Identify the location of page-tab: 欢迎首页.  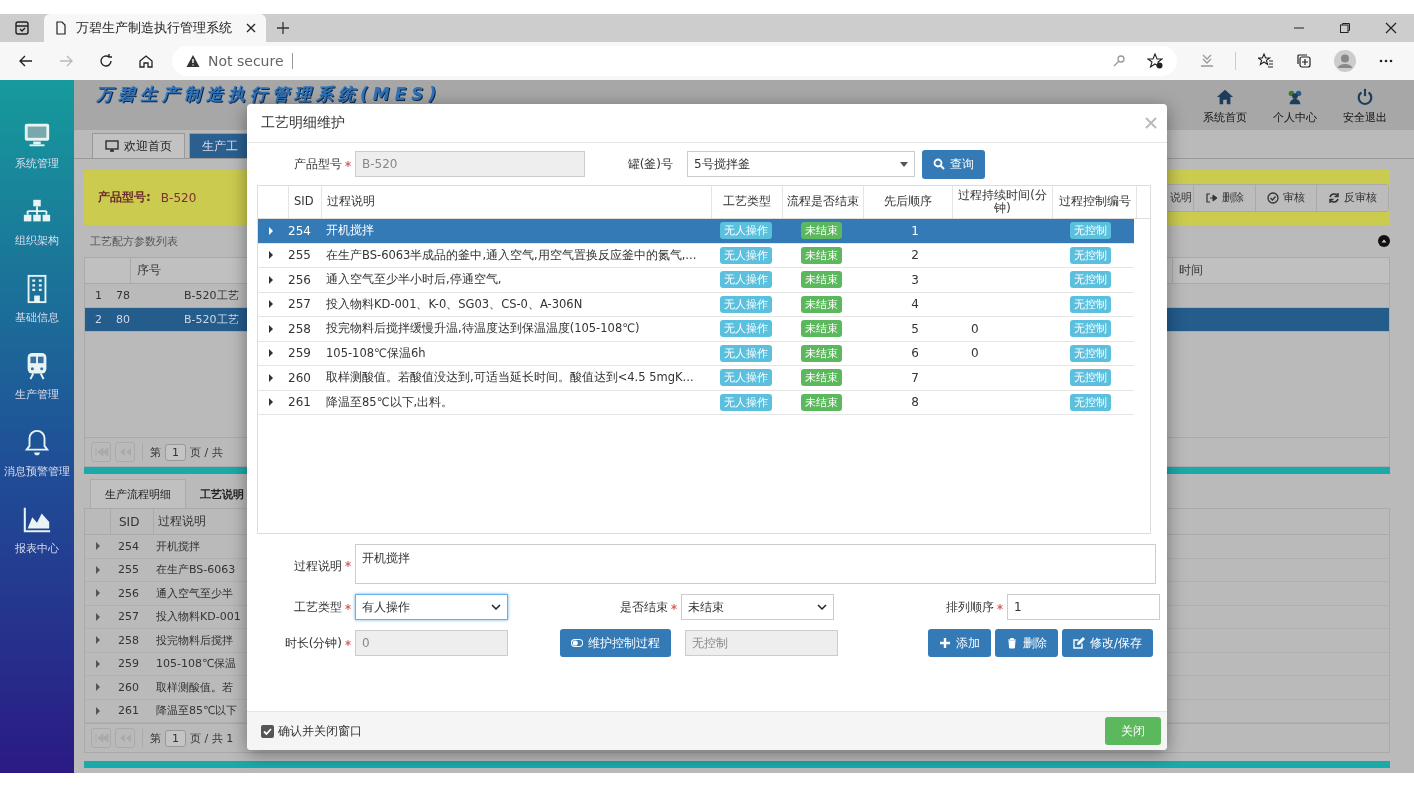
(138, 145).